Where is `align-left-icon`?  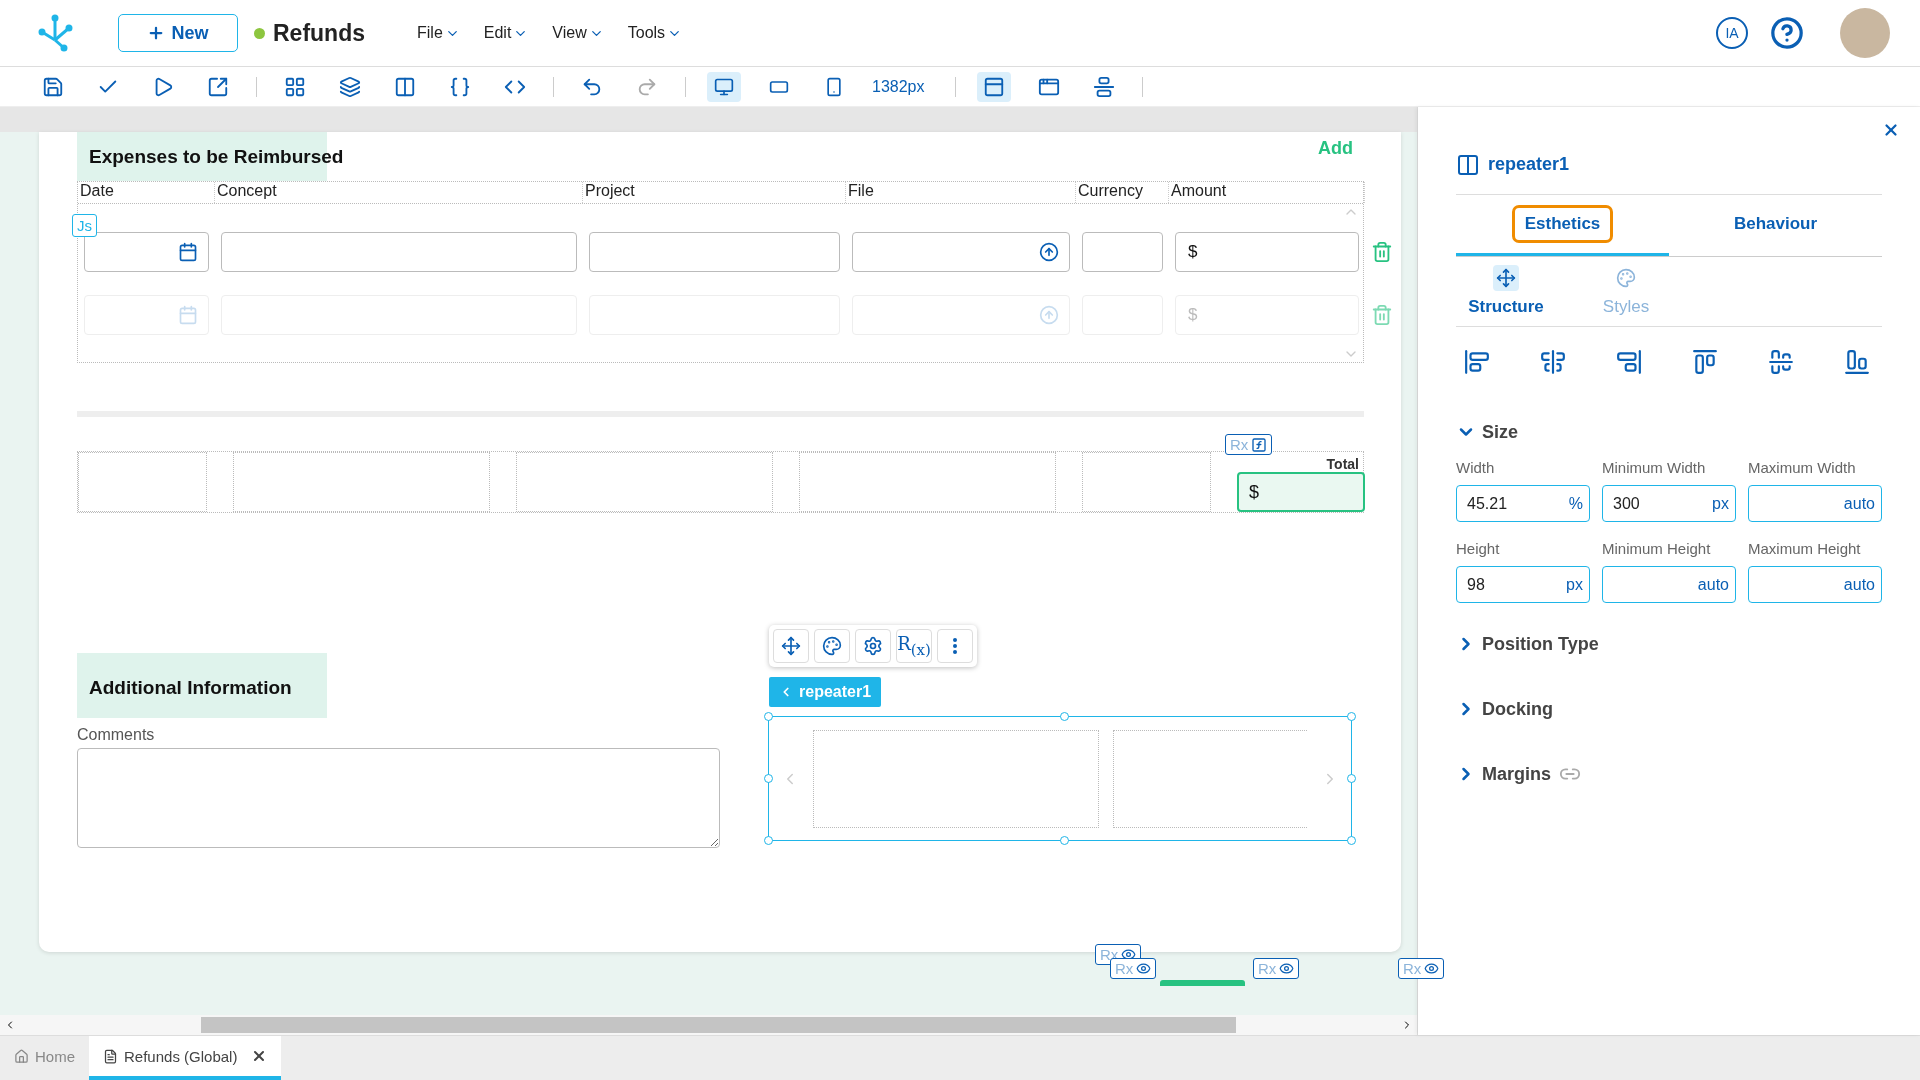
align-left-icon is located at coordinates (1477, 362).